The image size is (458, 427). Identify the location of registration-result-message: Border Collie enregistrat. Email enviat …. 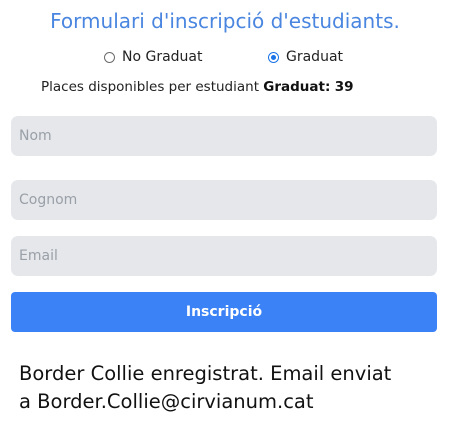
(229, 388).